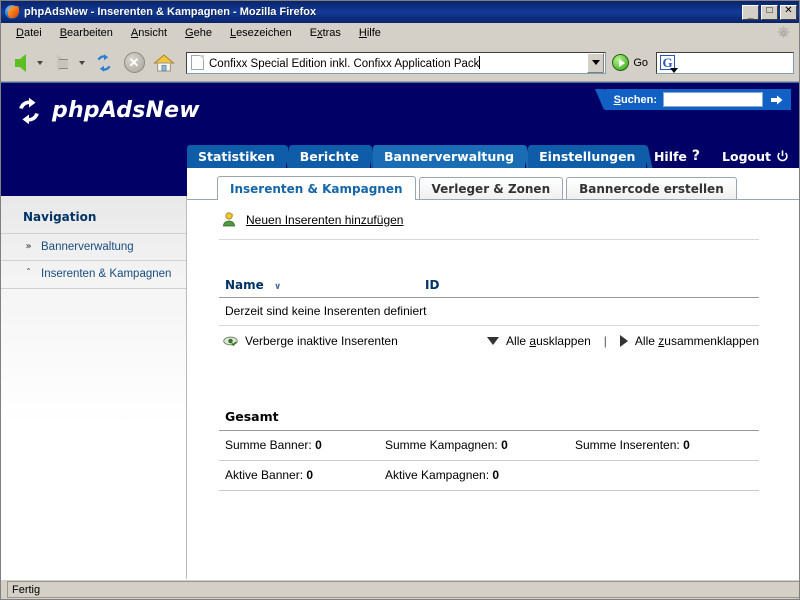 The width and height of the screenshot is (800, 600). I want to click on collapse-all-label: Alle zusammenklappen, so click(696, 341).